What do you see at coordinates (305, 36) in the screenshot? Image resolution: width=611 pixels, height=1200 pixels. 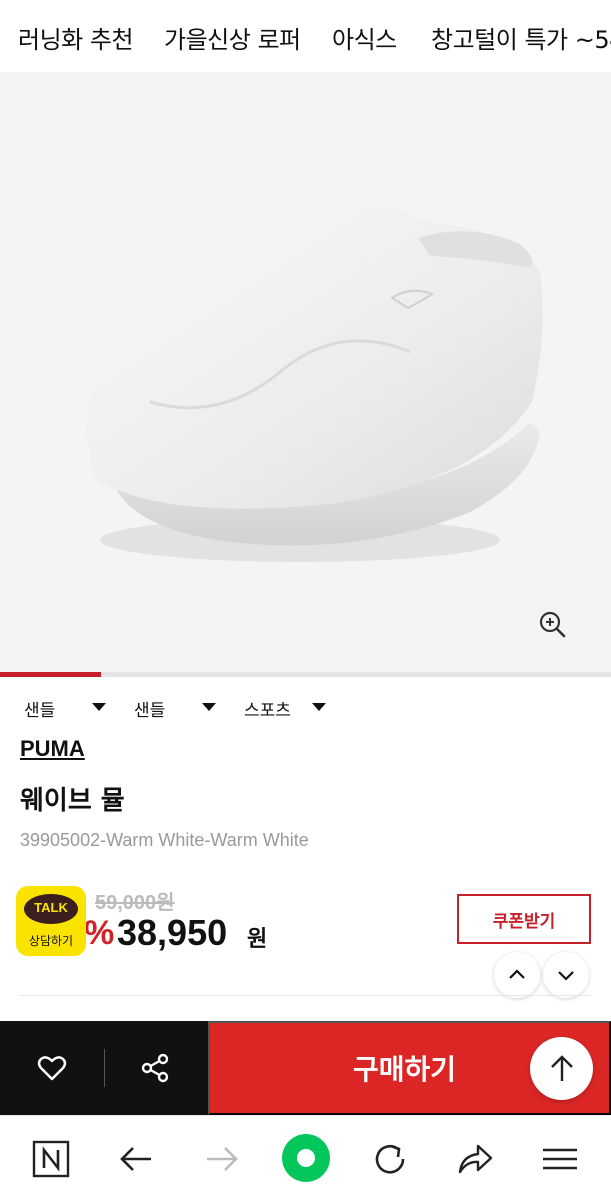 I see `keyword-strip: 러닝화 추천 가을신상 로퍼 아식스 창고털이 특가 ~54` at bounding box center [305, 36].